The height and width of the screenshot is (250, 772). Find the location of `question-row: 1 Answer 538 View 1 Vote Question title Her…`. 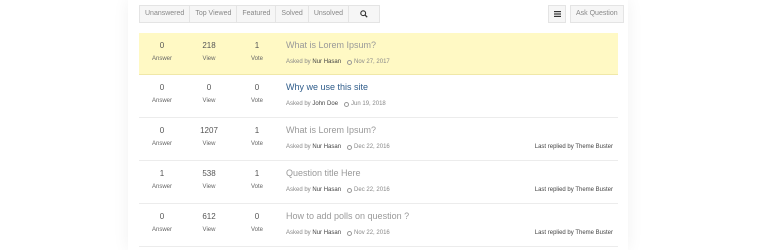

question-row: 1 Answer 538 View 1 Vote Question title Her… is located at coordinates (378, 182).